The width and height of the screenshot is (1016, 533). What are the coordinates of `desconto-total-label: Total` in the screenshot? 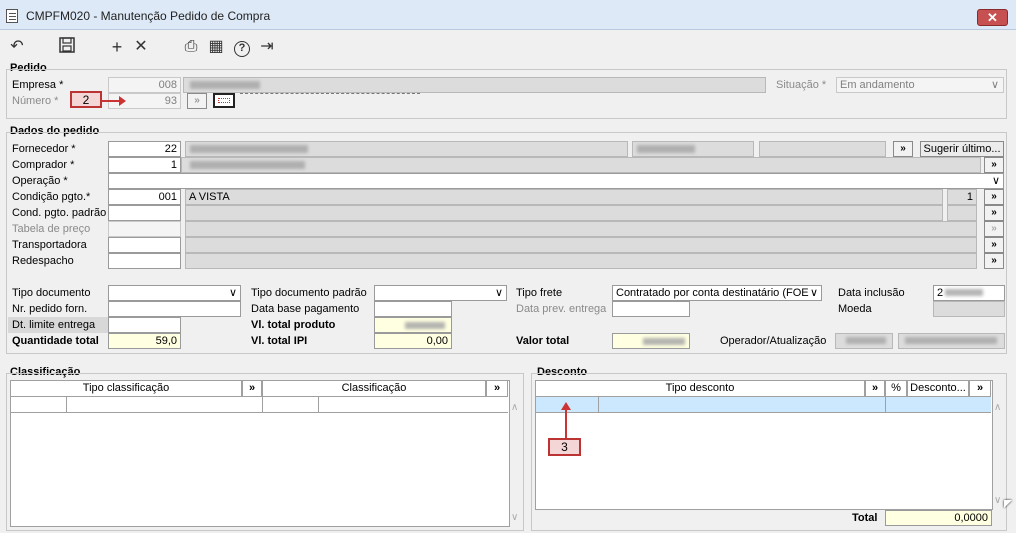 It's located at (865, 518).